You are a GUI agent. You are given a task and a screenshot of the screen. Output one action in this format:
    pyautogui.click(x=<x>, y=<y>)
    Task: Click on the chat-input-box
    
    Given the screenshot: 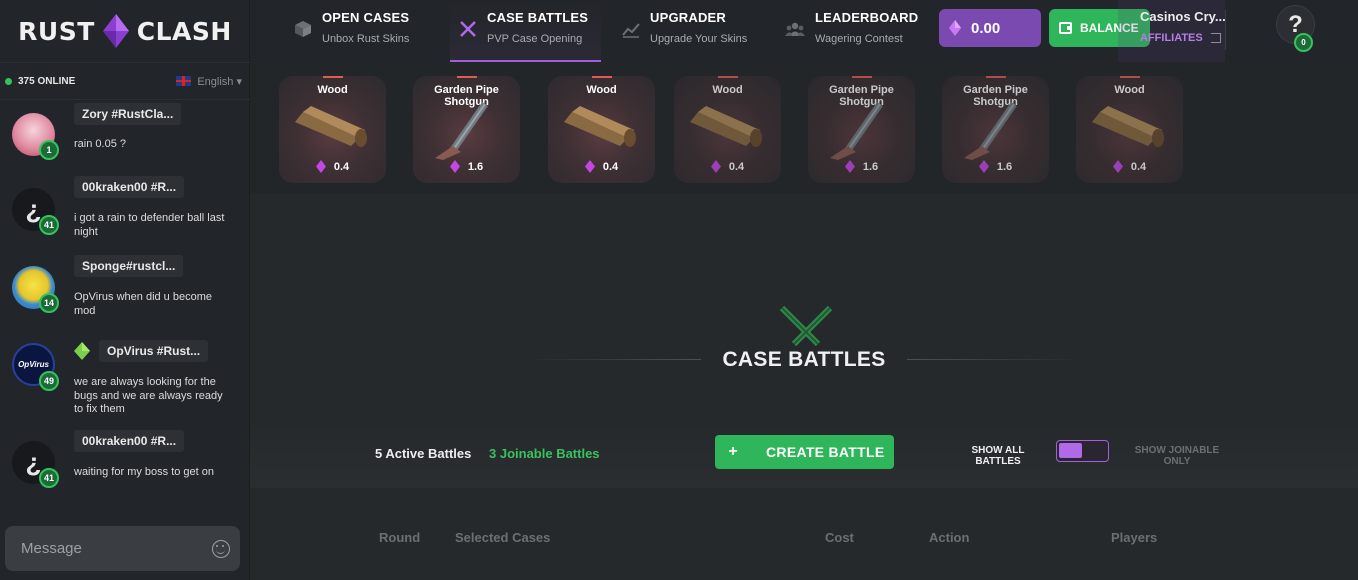 What is the action you would take?
    pyautogui.click(x=122, y=548)
    